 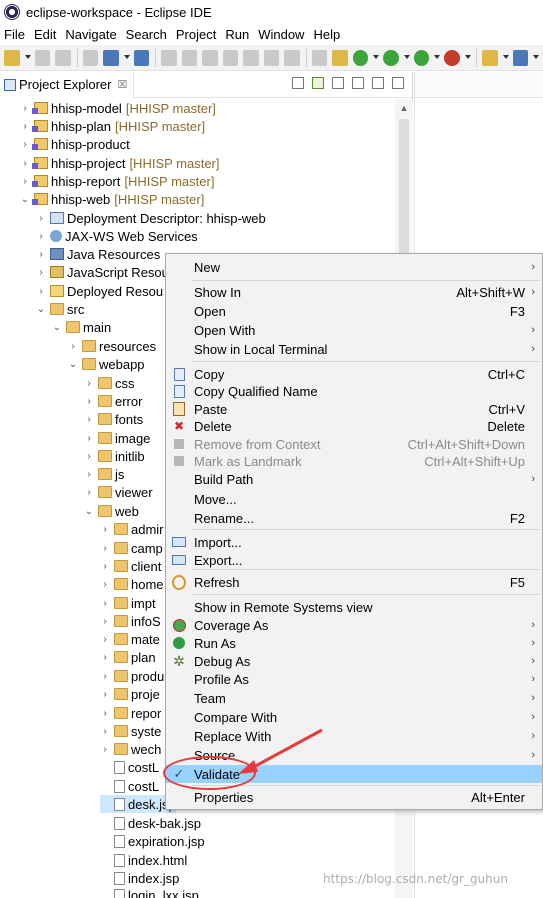 I want to click on new-icon, so click(x=12, y=57).